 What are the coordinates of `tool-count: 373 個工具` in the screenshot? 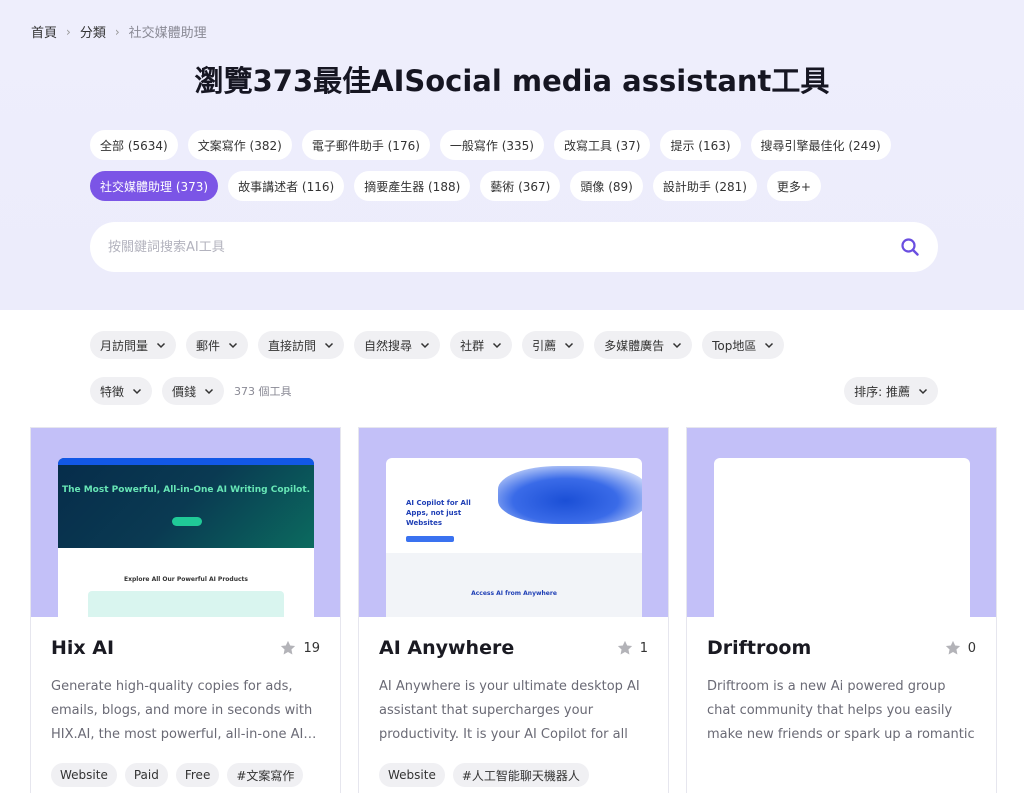 It's located at (263, 391).